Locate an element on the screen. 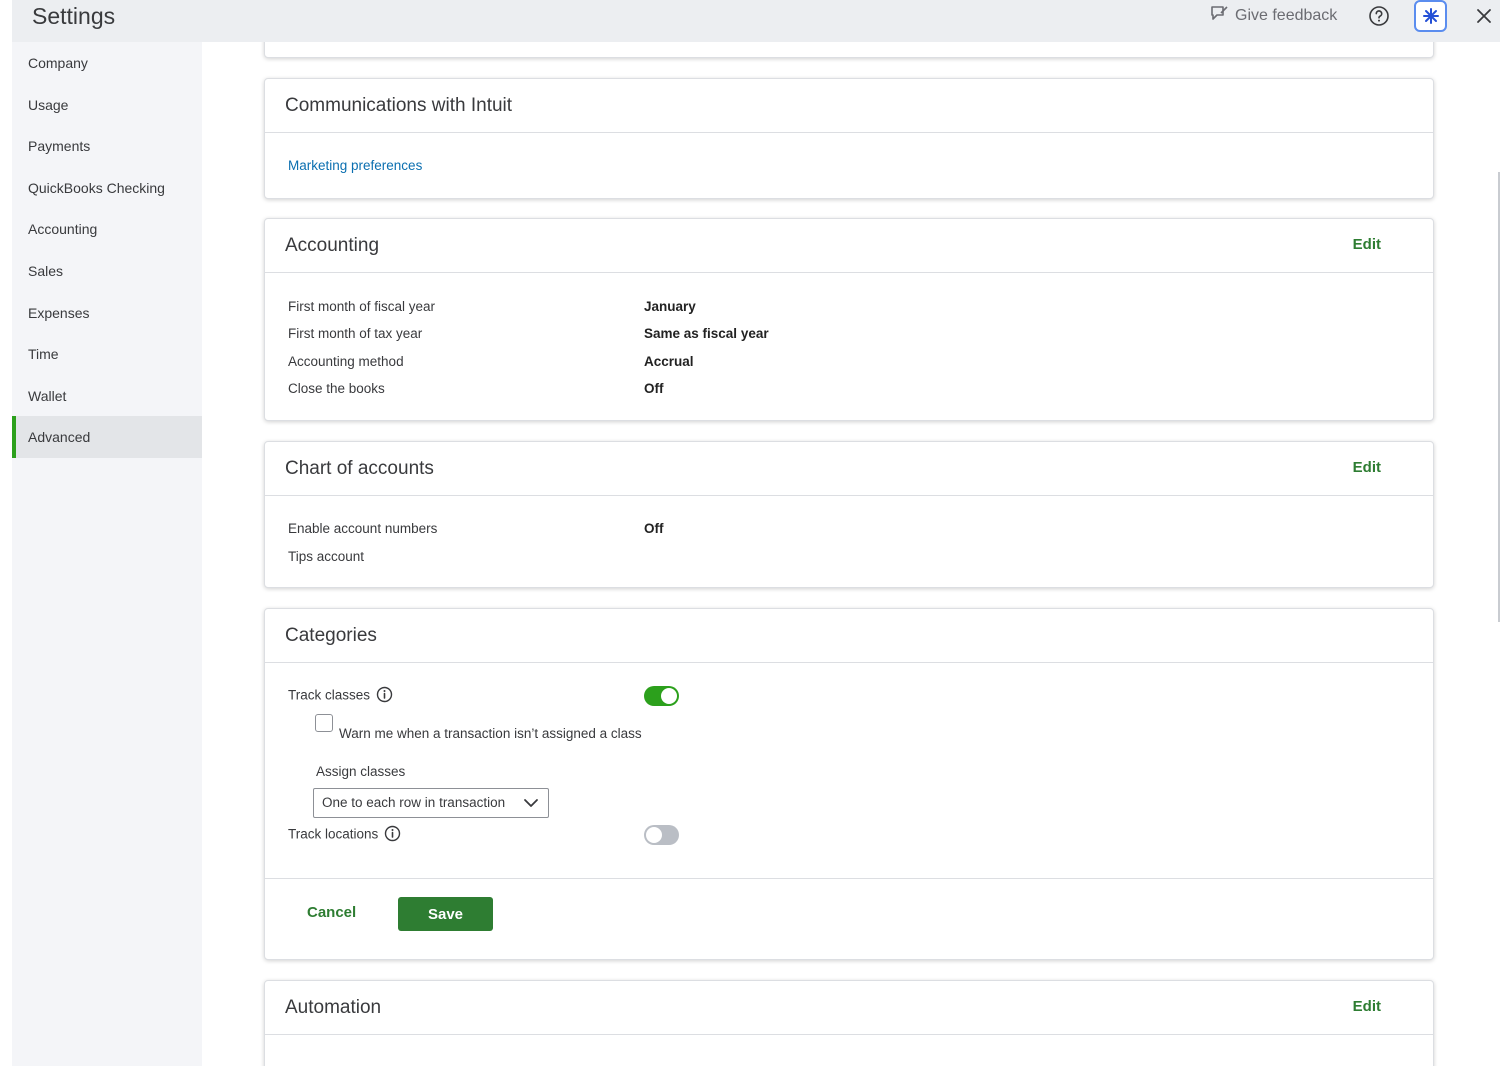 Image resolution: width=1500 pixels, height=1071 pixels. sidebar-item-accounting: Accounting is located at coordinates (107, 229).